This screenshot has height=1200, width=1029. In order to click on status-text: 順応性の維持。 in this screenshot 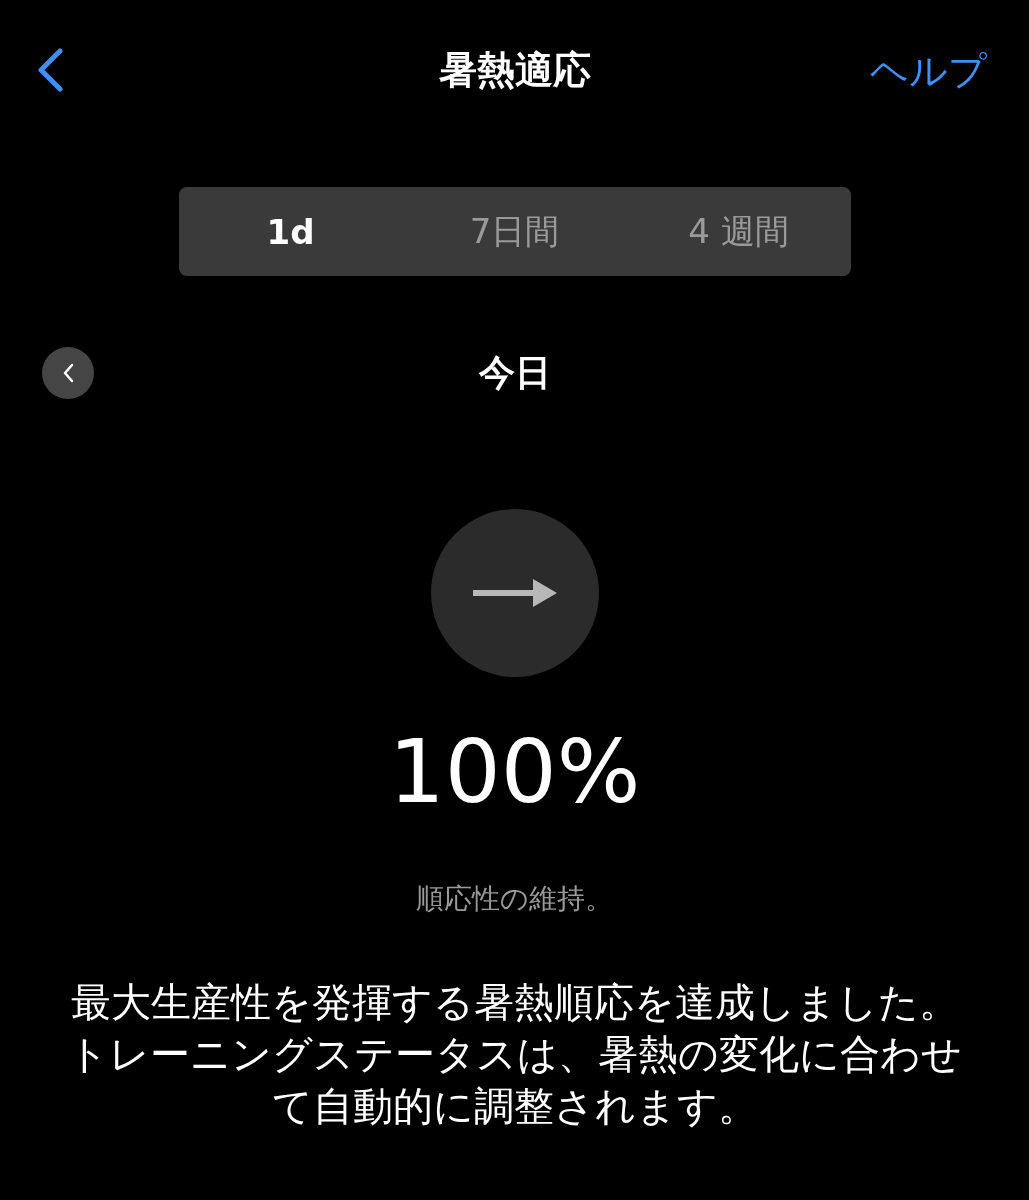, I will do `click(514, 899)`.